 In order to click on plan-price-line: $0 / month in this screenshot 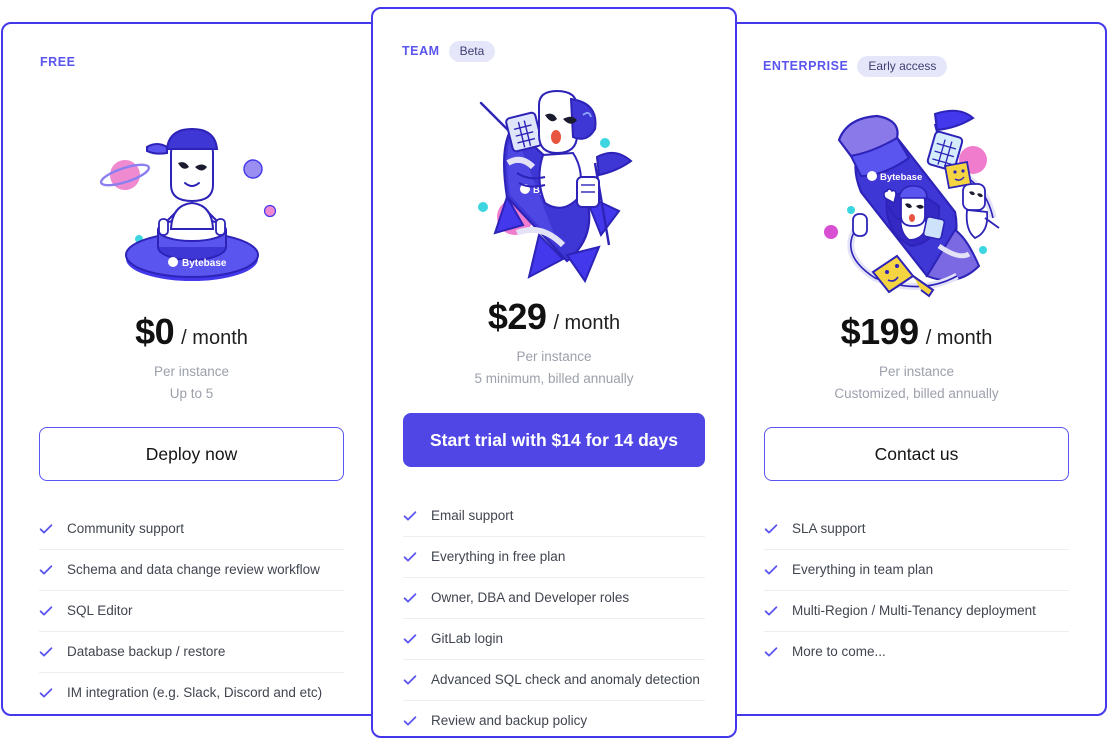, I will do `click(191, 332)`.